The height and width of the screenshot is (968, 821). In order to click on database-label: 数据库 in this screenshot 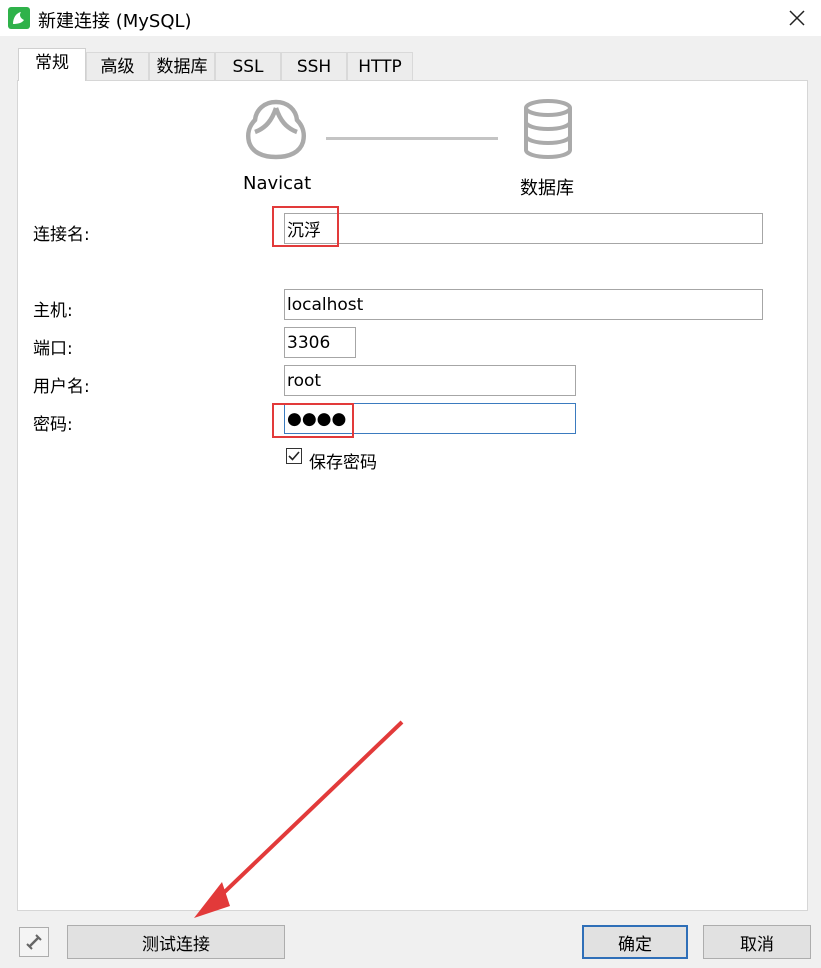, I will do `click(547, 188)`.